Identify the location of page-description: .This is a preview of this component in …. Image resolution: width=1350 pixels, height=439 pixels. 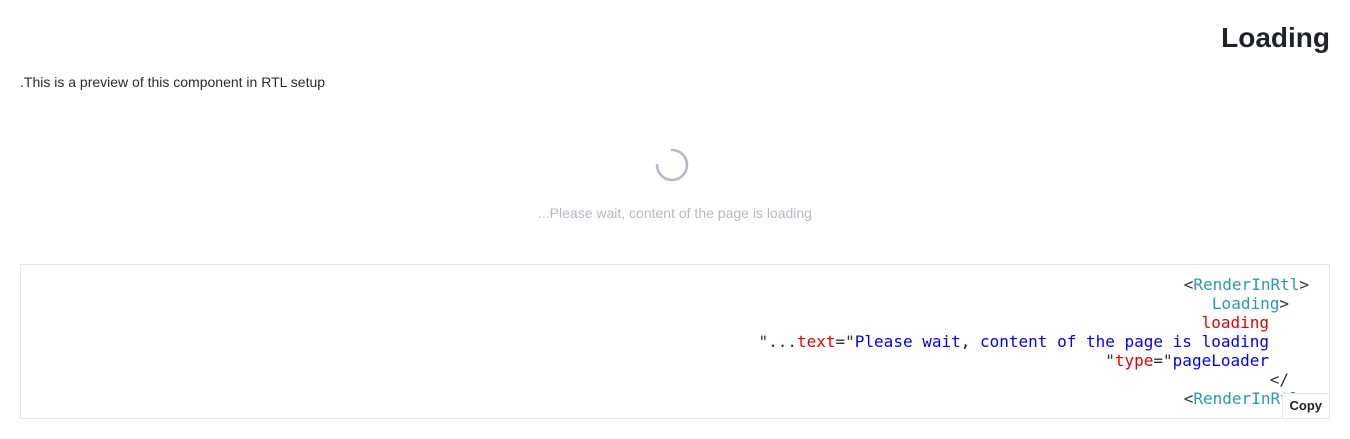
(173, 82).